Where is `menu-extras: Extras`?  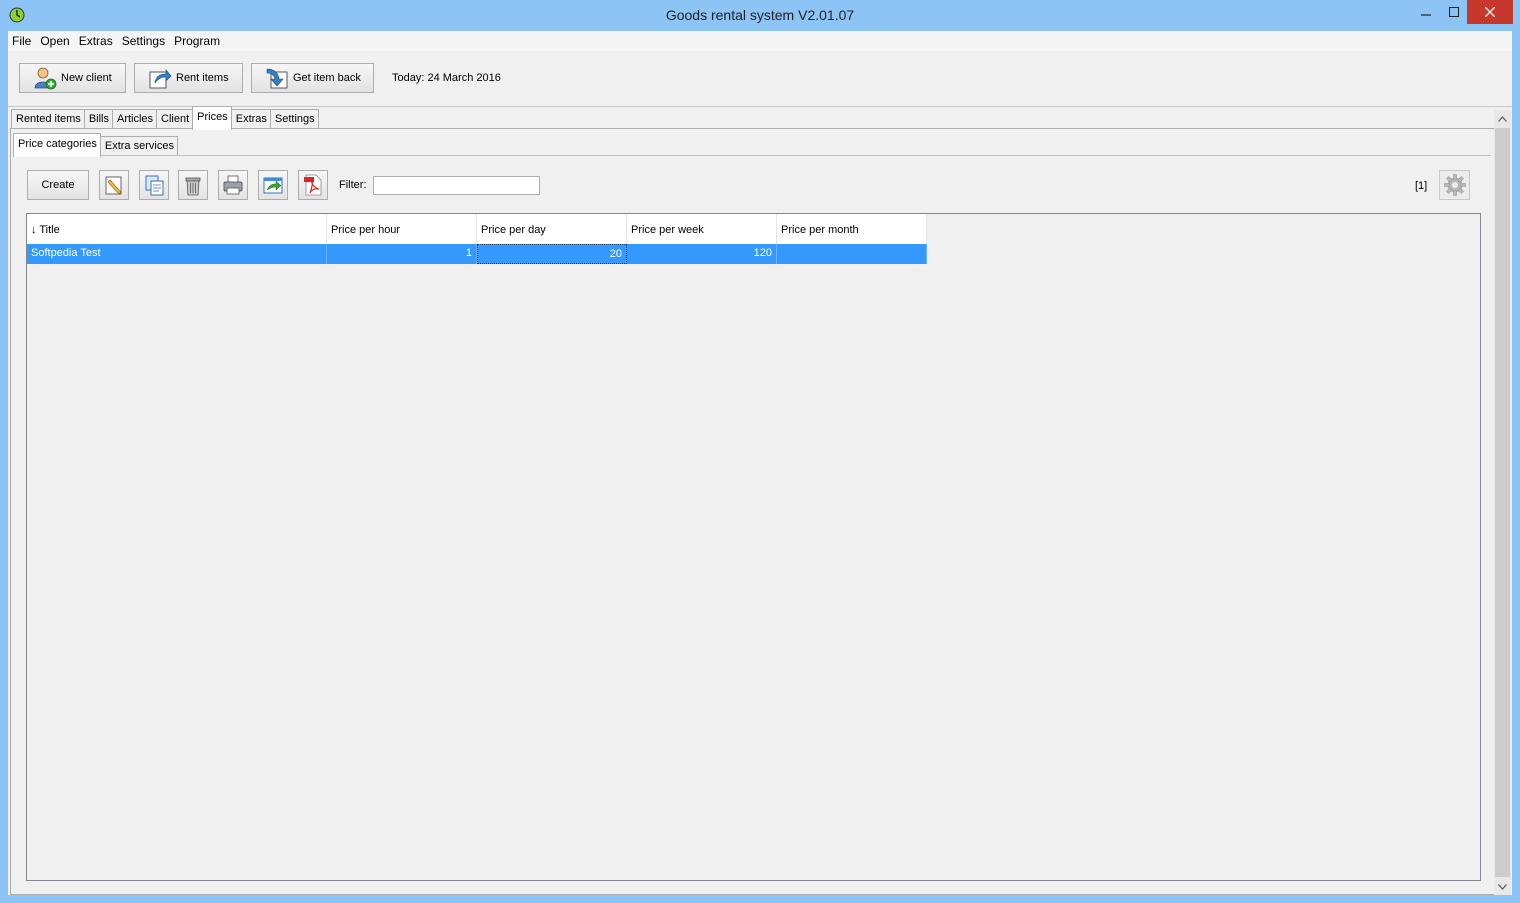
menu-extras: Extras is located at coordinates (96, 41).